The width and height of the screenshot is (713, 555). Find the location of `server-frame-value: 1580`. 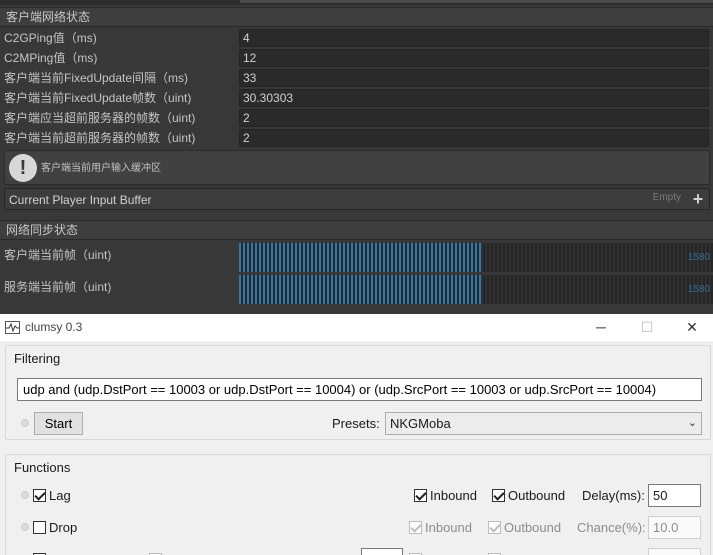

server-frame-value: 1580 is located at coordinates (698, 289).